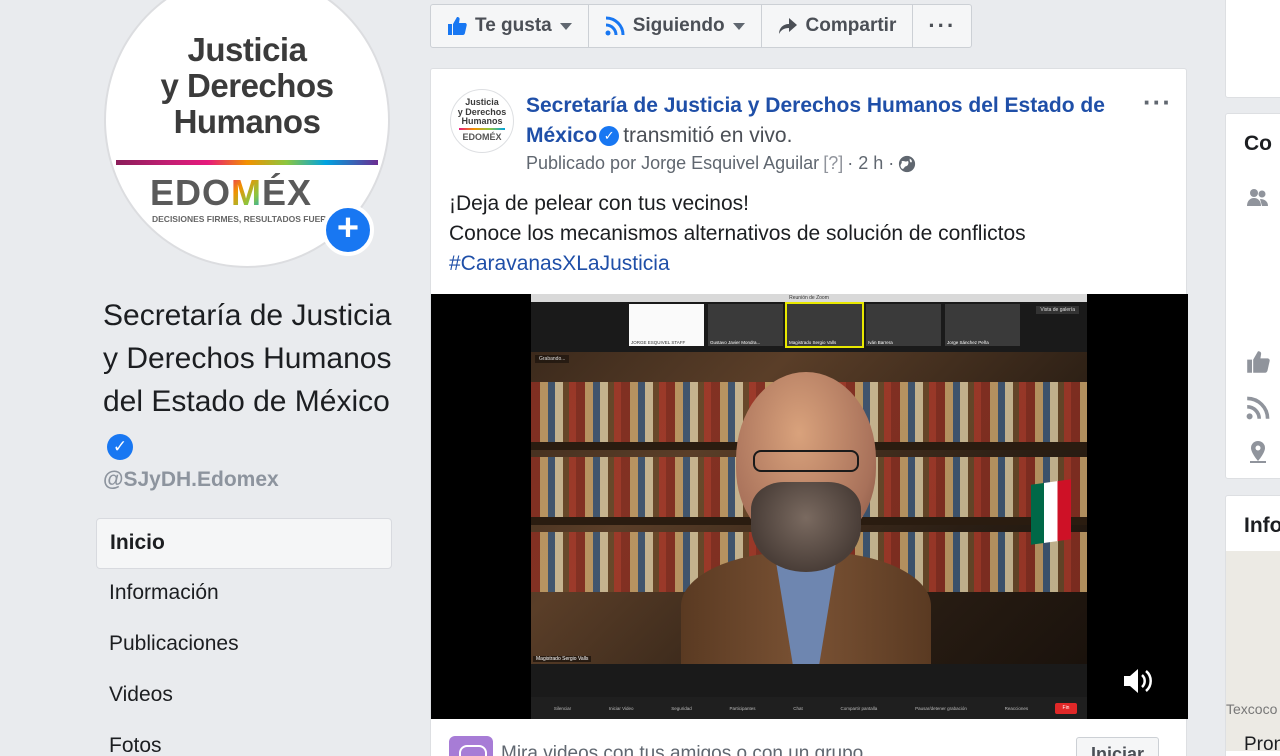 This screenshot has height=756, width=1280. I want to click on share-label: Compartir, so click(851, 25).